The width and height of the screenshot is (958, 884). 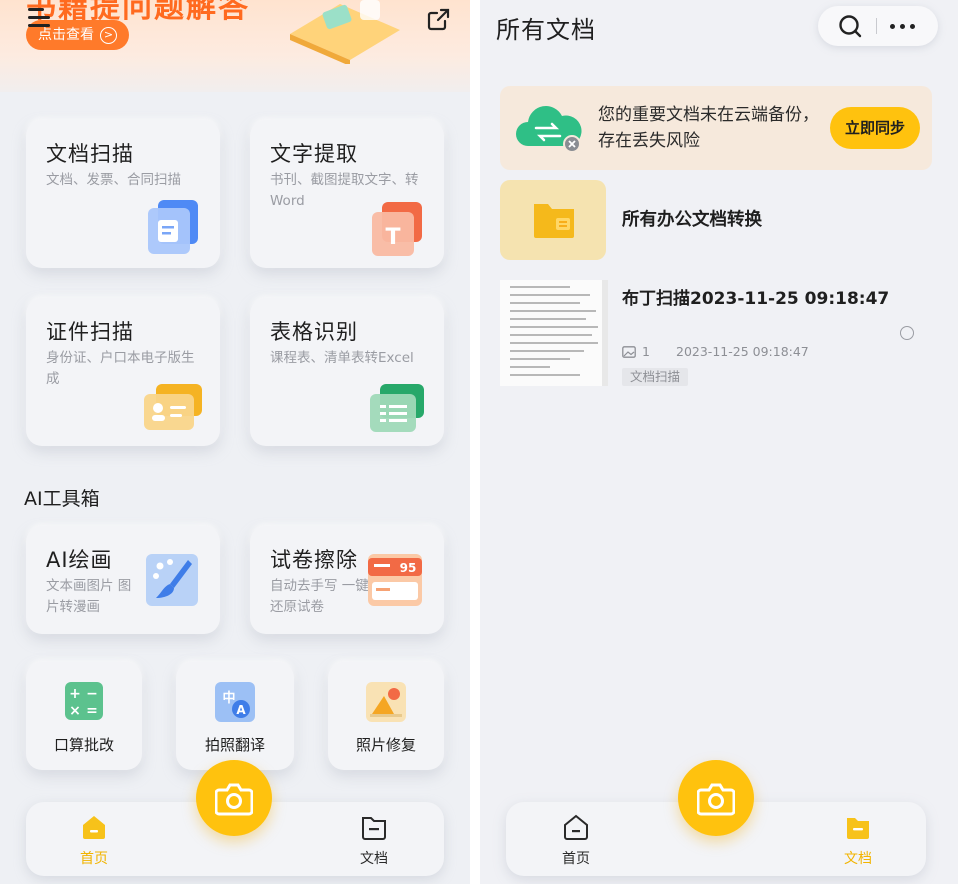 I want to click on tool-label: 拍照翻译, so click(x=234, y=745).